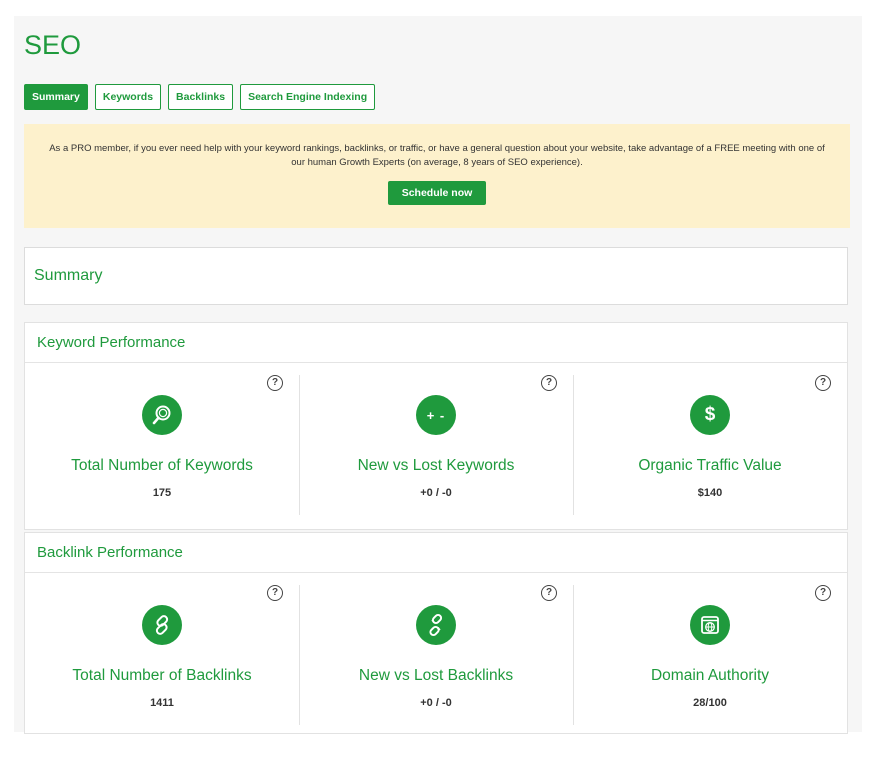 Image resolution: width=877 pixels, height=773 pixels. Describe the element at coordinates (436, 675) in the screenshot. I see `metric-label: New vs Lost Backlinks` at that location.